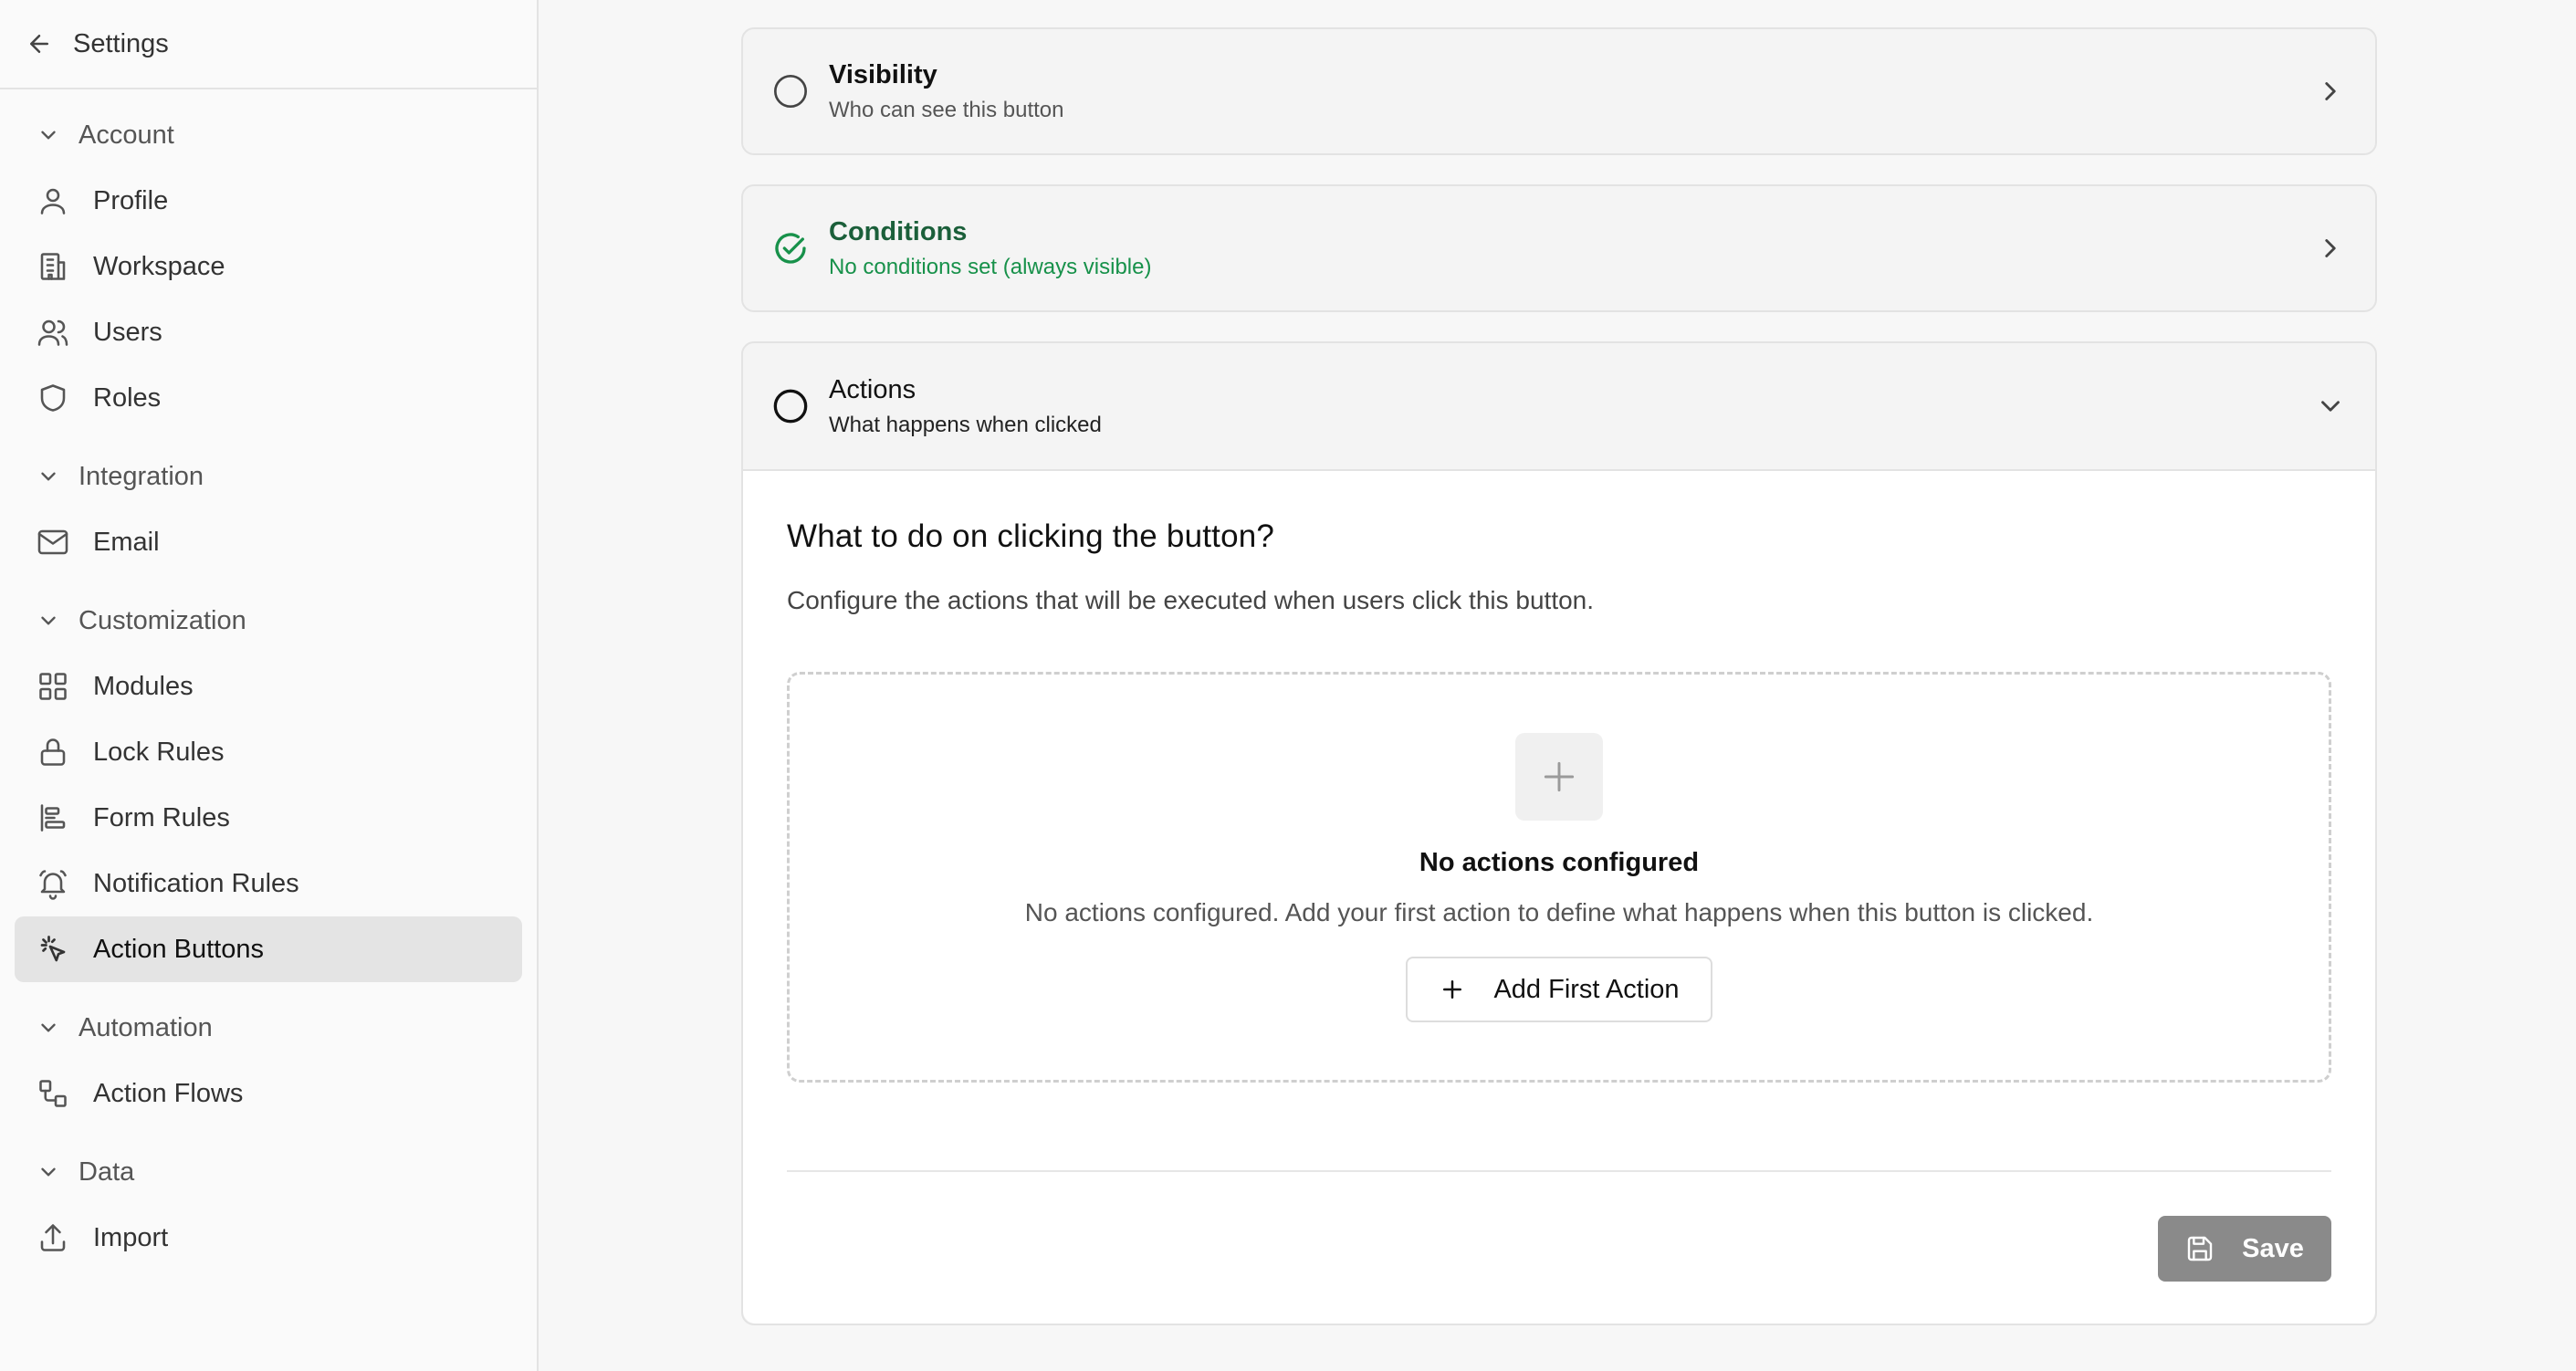 This screenshot has height=1371, width=2576. Describe the element at coordinates (142, 476) in the screenshot. I see `section-label: Integration` at that location.